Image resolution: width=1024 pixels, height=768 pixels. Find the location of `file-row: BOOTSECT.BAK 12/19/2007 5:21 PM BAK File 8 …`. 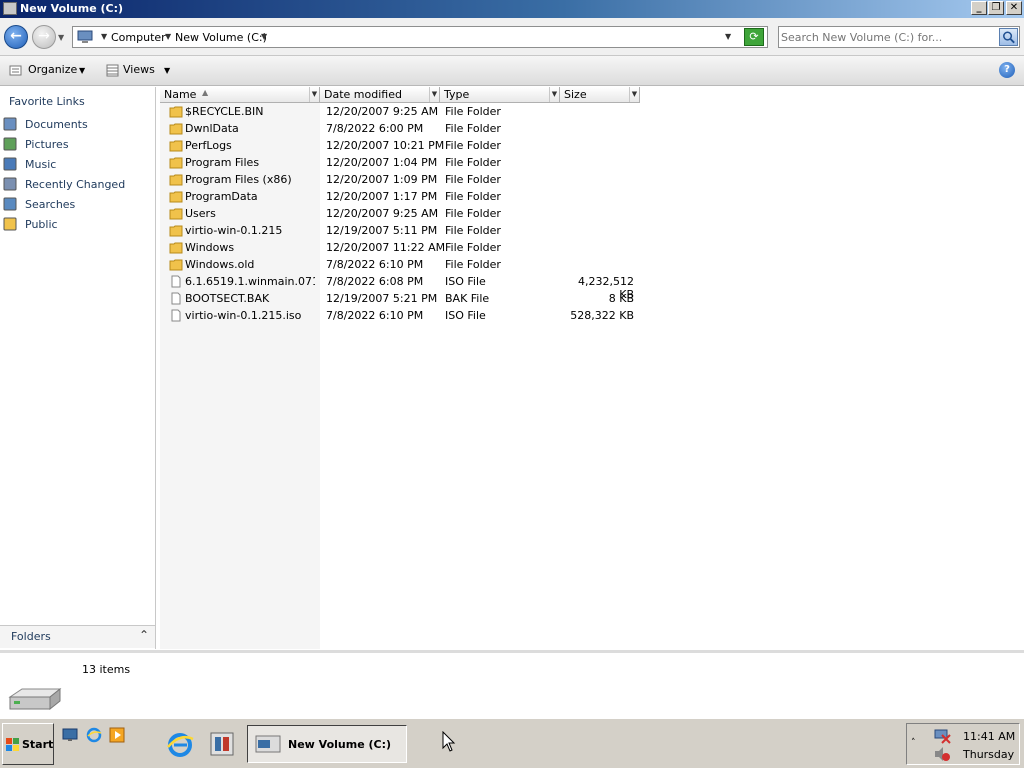

file-row: BOOTSECT.BAK 12/19/2007 5:21 PM BAK File 8 … is located at coordinates (400, 298).